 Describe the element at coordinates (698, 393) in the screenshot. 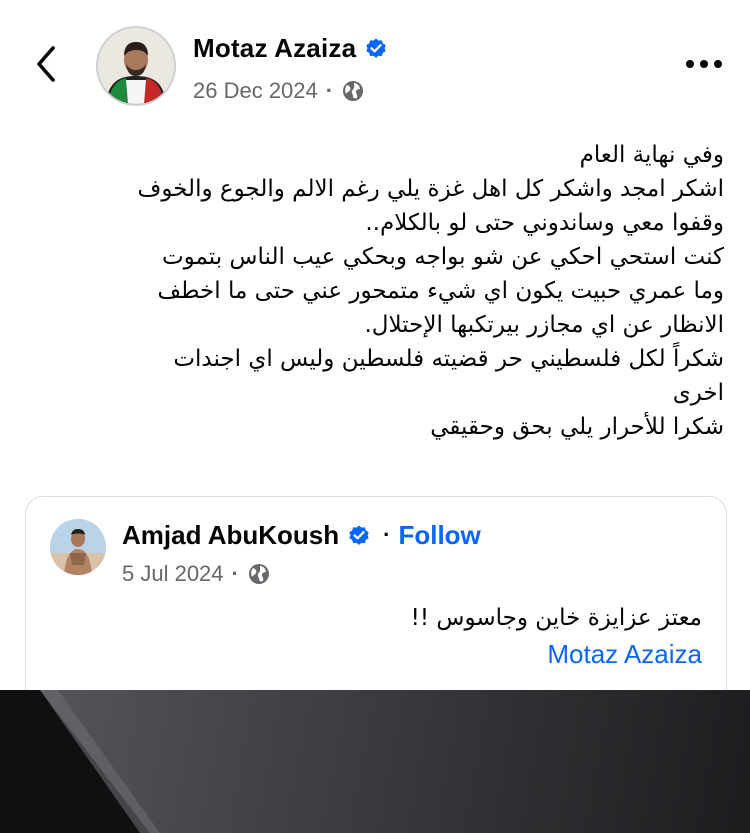

I see `post-text-line: اخرى` at that location.